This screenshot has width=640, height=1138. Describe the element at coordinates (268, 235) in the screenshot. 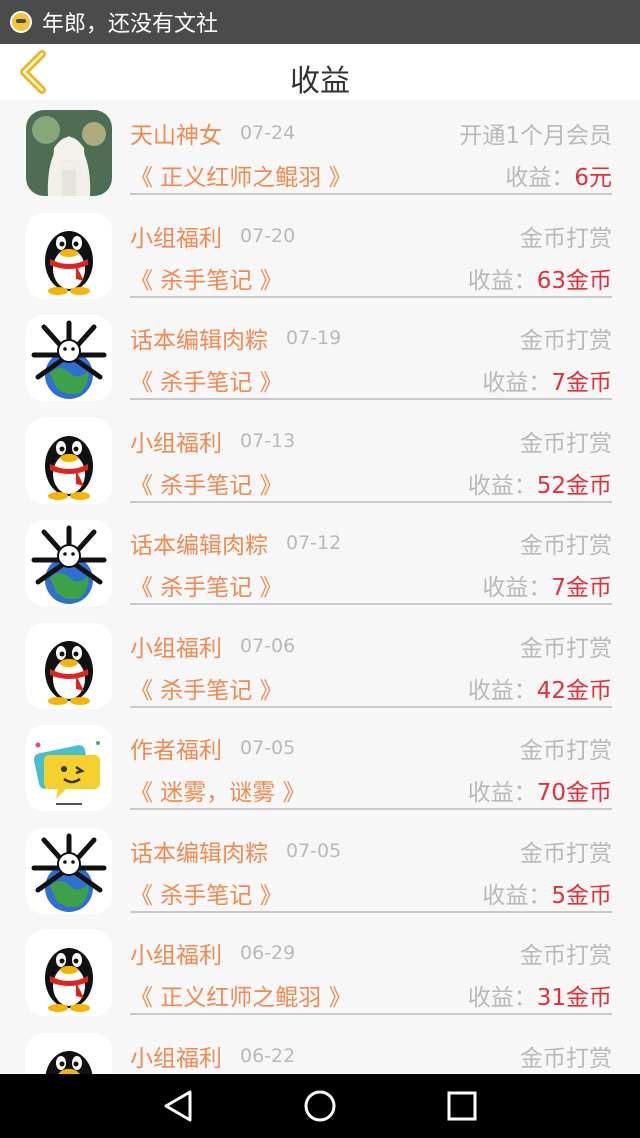

I see `item-date: 07-20` at that location.